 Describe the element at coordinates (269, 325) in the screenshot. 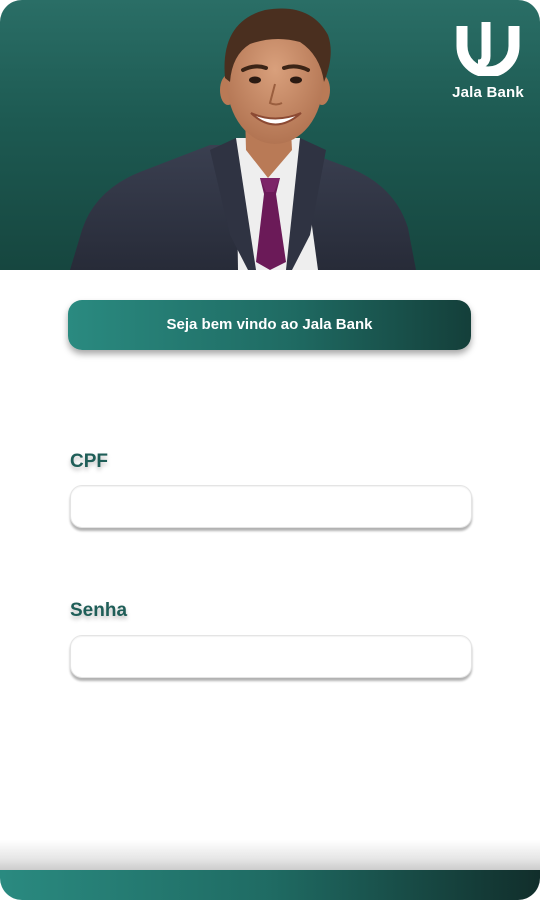

I see `welcome-button: Seja bem vindo ao Jala Bank` at that location.